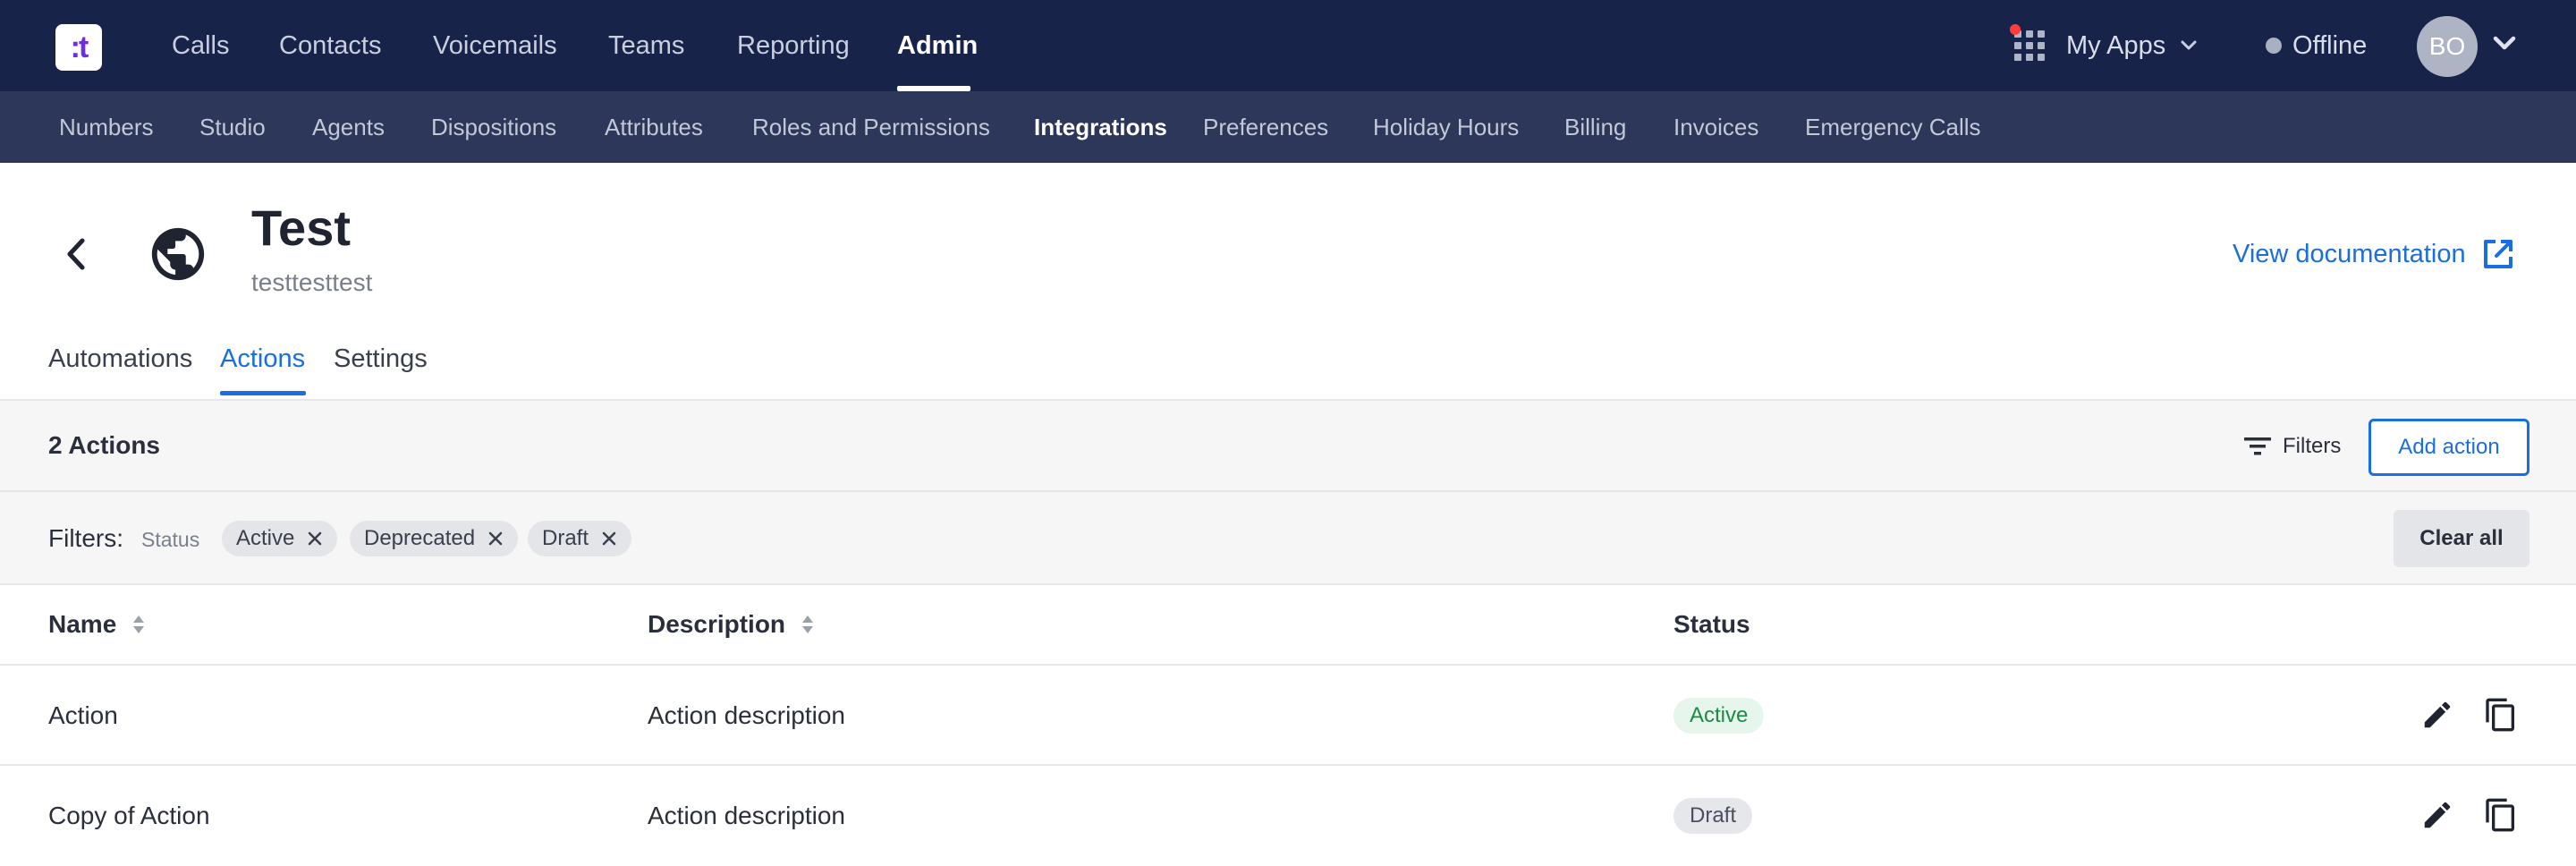 Image resolution: width=2576 pixels, height=866 pixels. What do you see at coordinates (1713, 816) in the screenshot?
I see `status-badge: Draft` at bounding box center [1713, 816].